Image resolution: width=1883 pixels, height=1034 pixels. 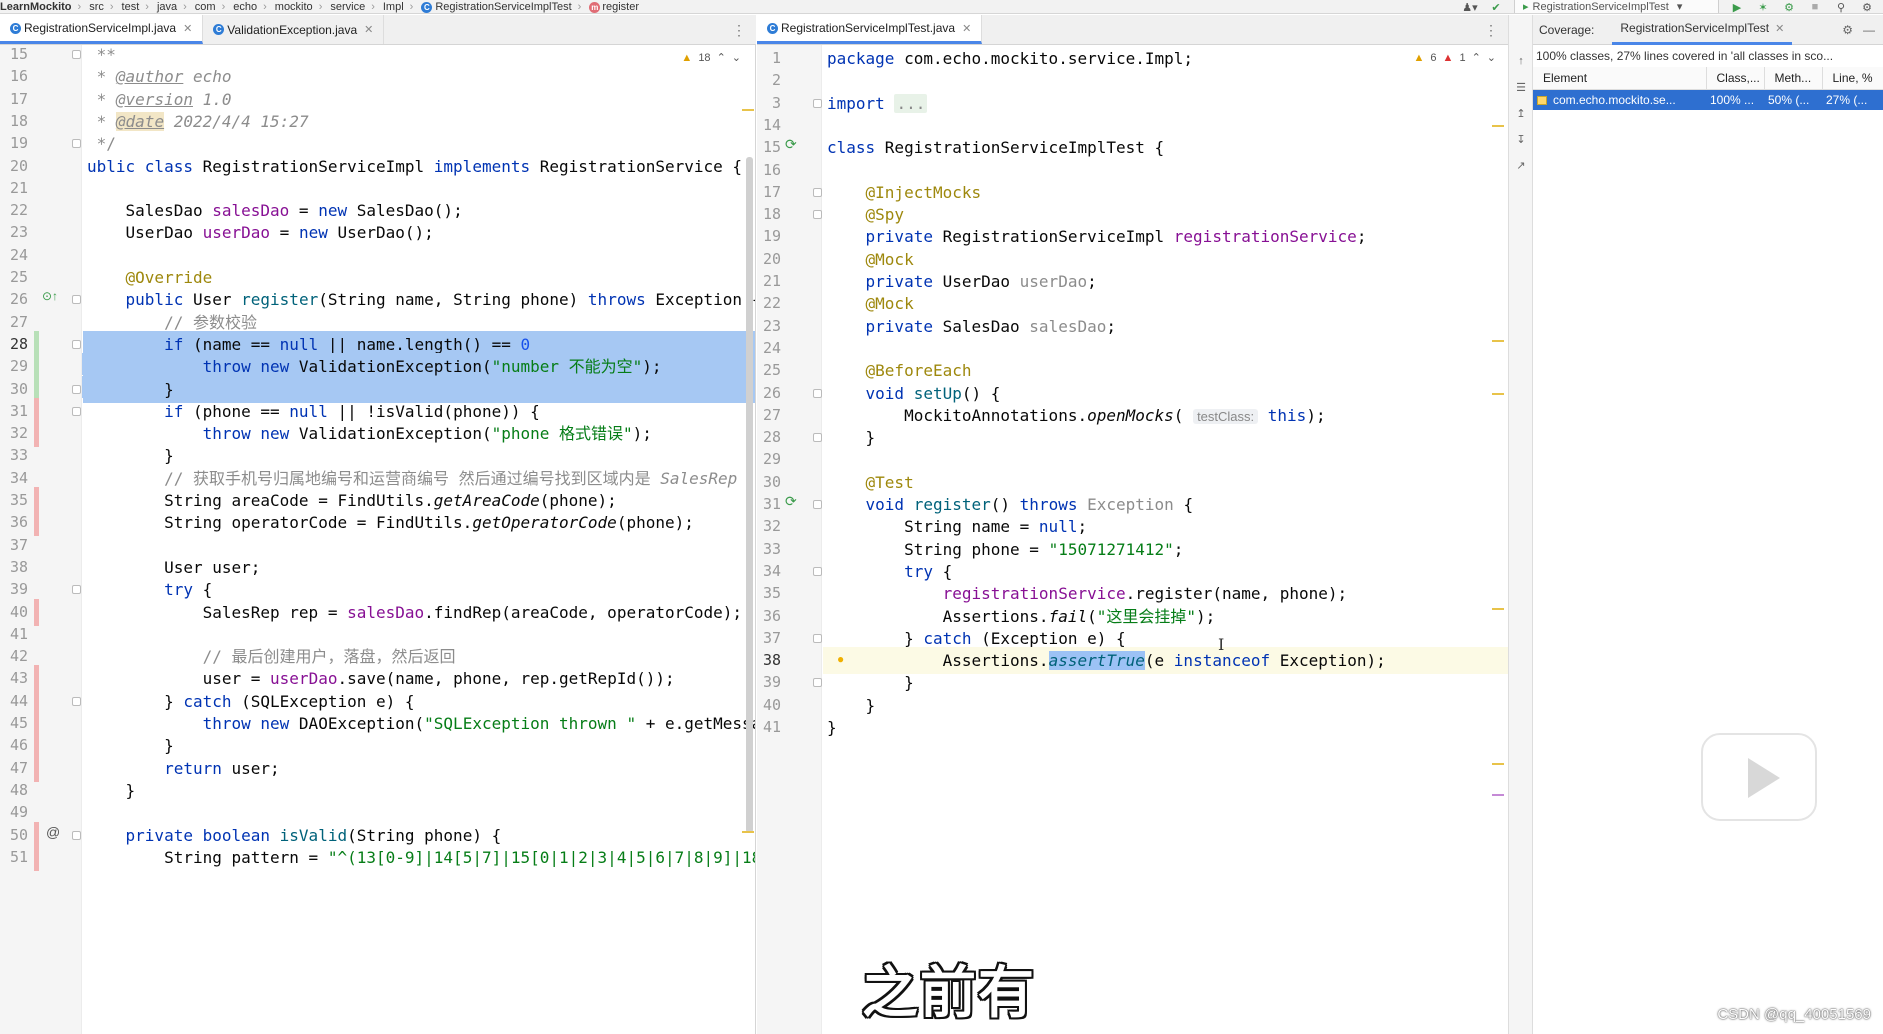 I want to click on breadcrumb-item: Impl, so click(x=392, y=7).